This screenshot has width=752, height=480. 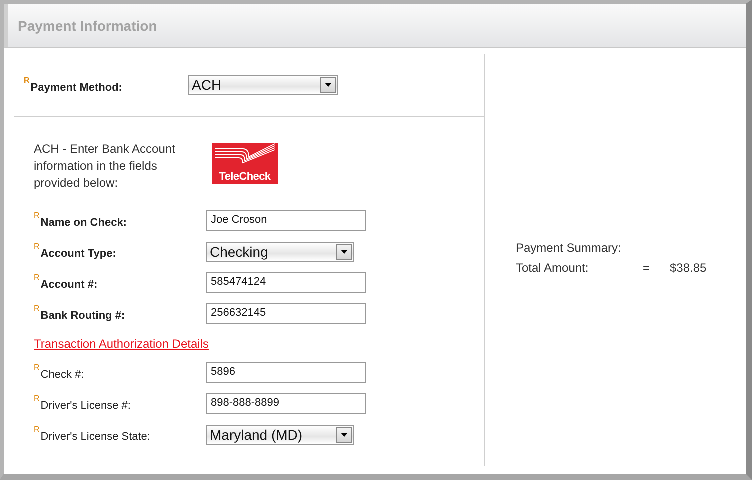 I want to click on field-label: Driver's License #:, so click(x=85, y=405).